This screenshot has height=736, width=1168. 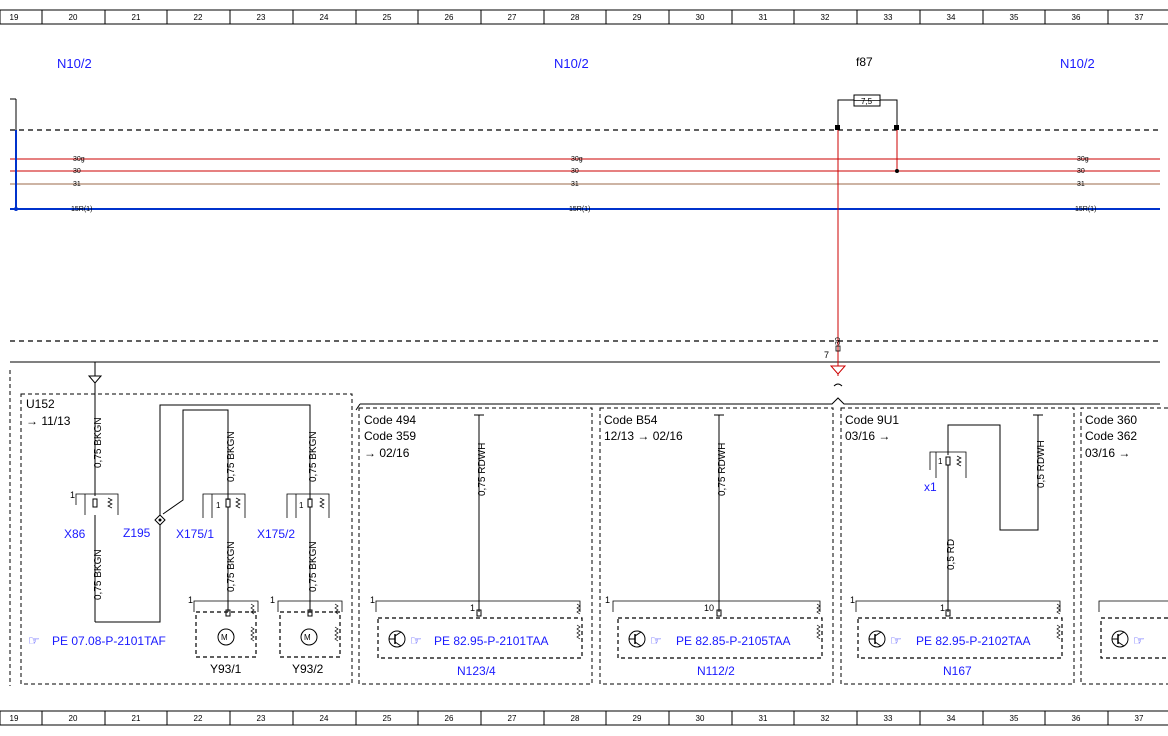 What do you see at coordinates (79, 159) in the screenshot?
I see `bus-label-30g-left: 30g` at bounding box center [79, 159].